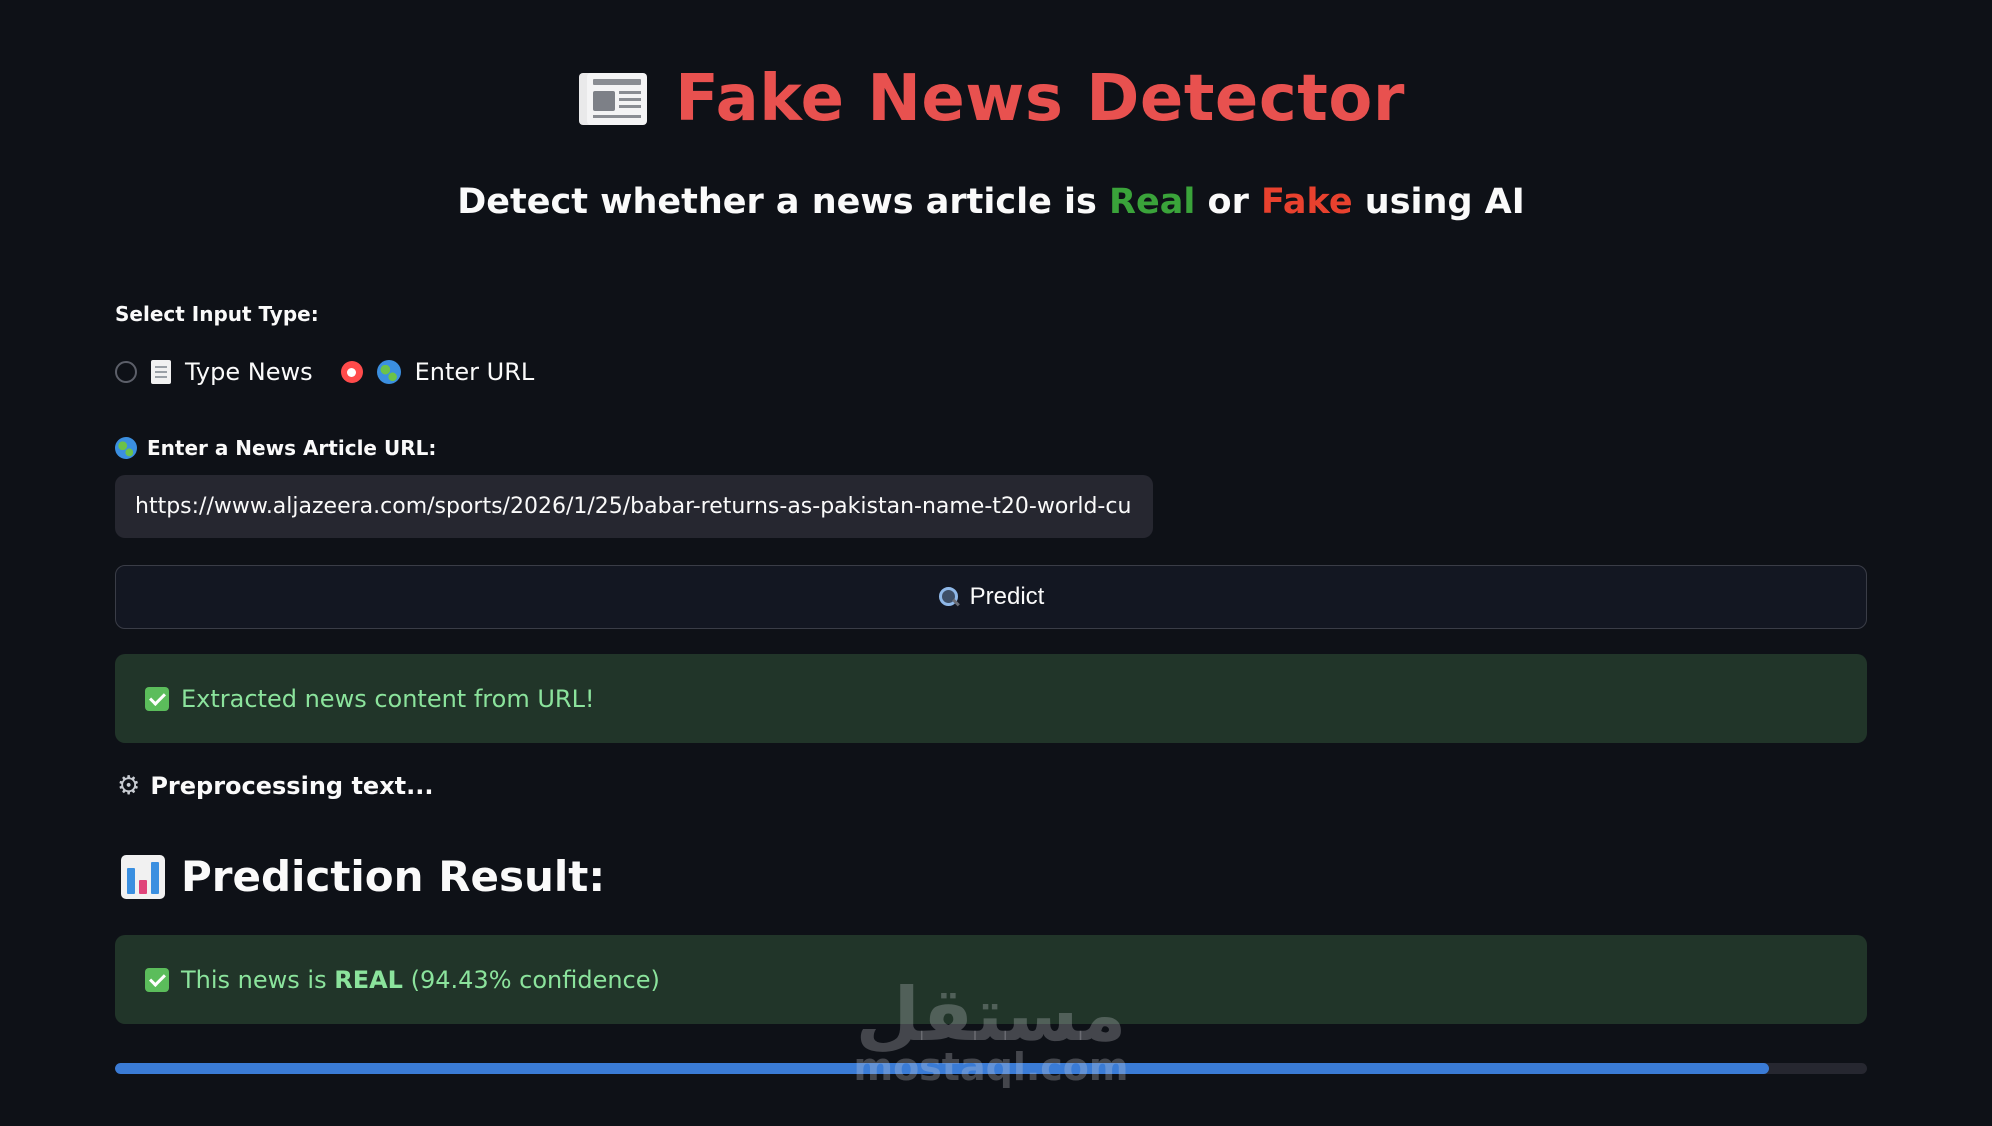 The height and width of the screenshot is (1126, 1992). I want to click on document-icon, so click(161, 372).